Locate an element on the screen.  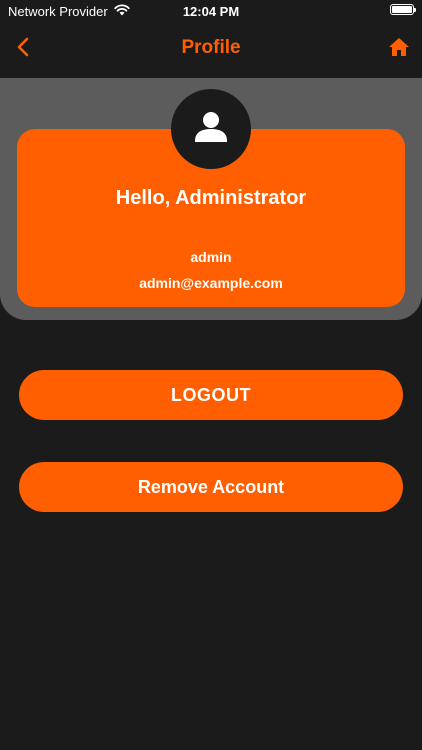
person-icon is located at coordinates (211, 129).